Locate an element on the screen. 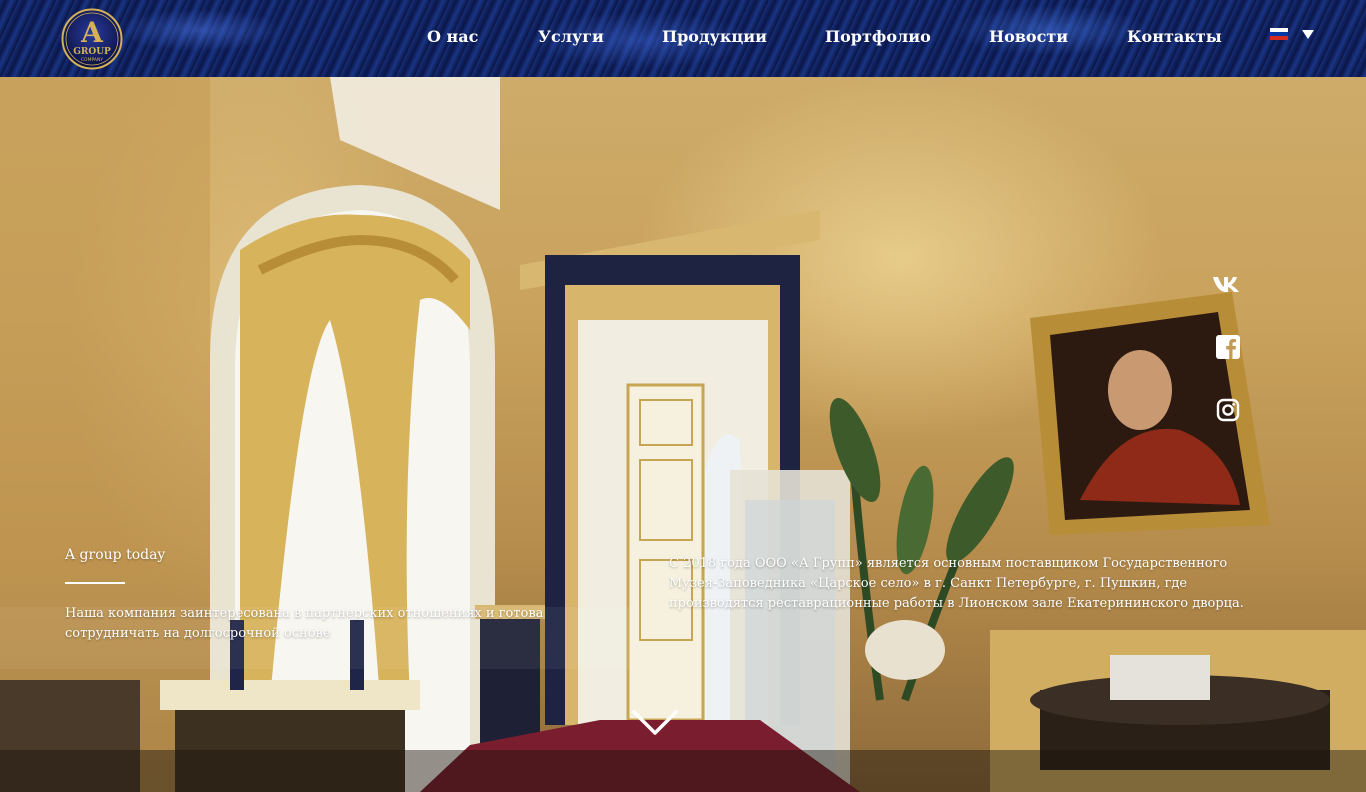 Image resolution: width=1366 pixels, height=792 pixels. scroll-down-button is located at coordinates (655, 723).